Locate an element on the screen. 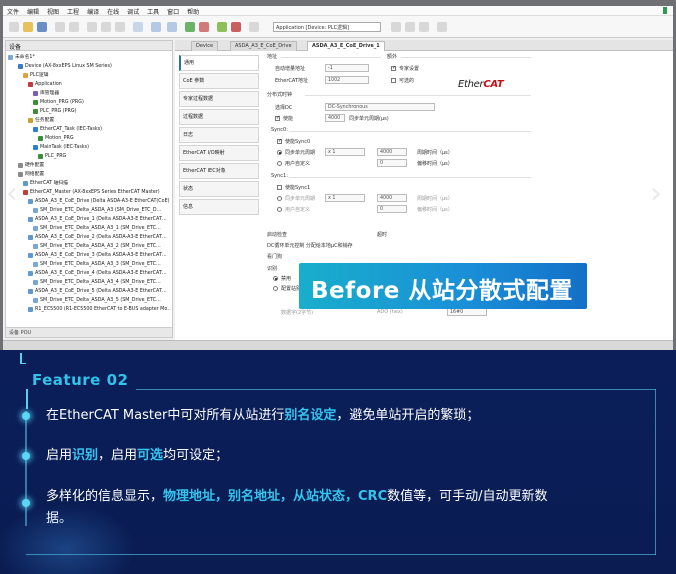  sync0-shift-field: 0 is located at coordinates (392, 163).